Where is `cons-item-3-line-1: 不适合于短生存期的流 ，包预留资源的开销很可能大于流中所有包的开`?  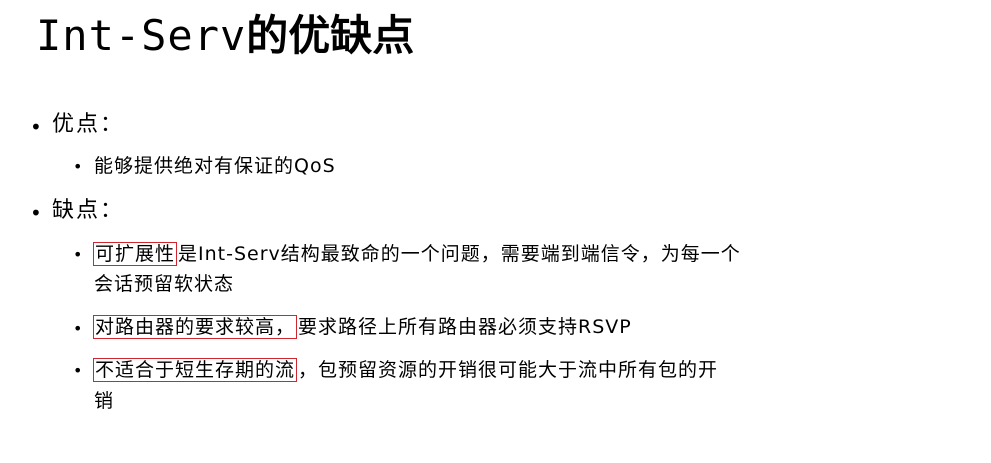 cons-item-3-line-1: 不适合于短生存期的流 ，包预留资源的开销很可能大于流中所有包的开 is located at coordinates (406, 370).